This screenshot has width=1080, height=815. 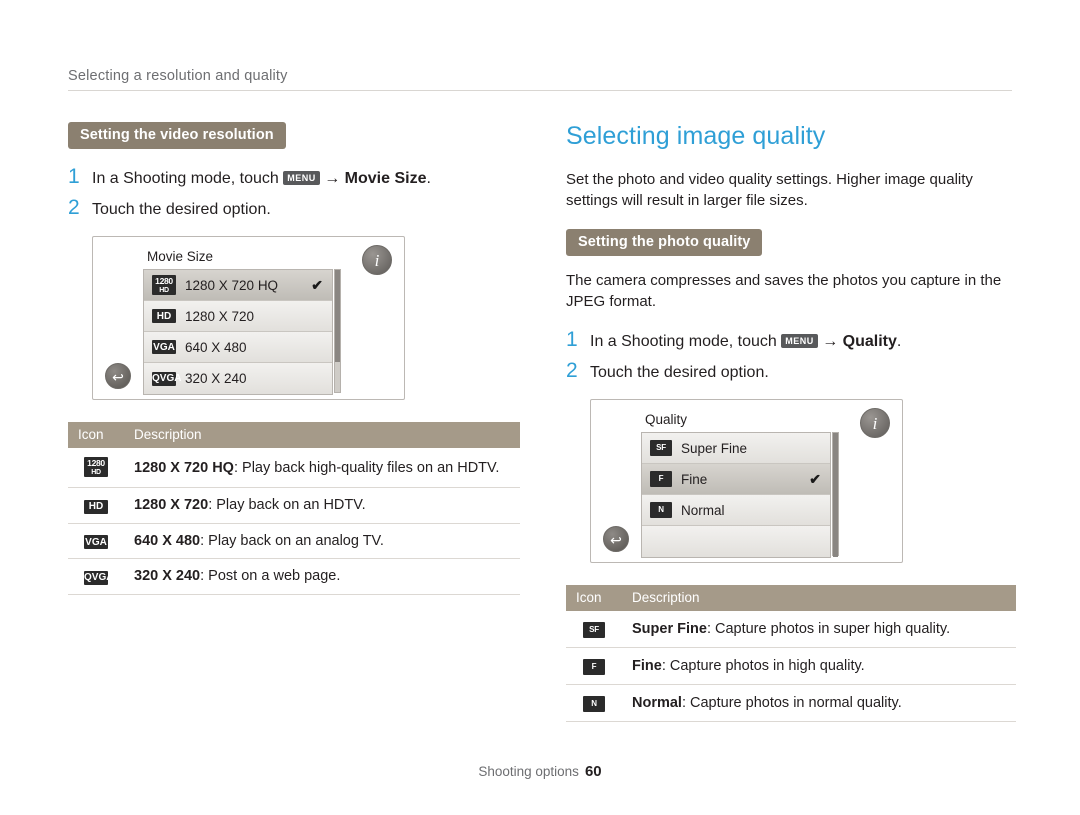 I want to click on option-fine: F Fine ✔, so click(x=736, y=479).